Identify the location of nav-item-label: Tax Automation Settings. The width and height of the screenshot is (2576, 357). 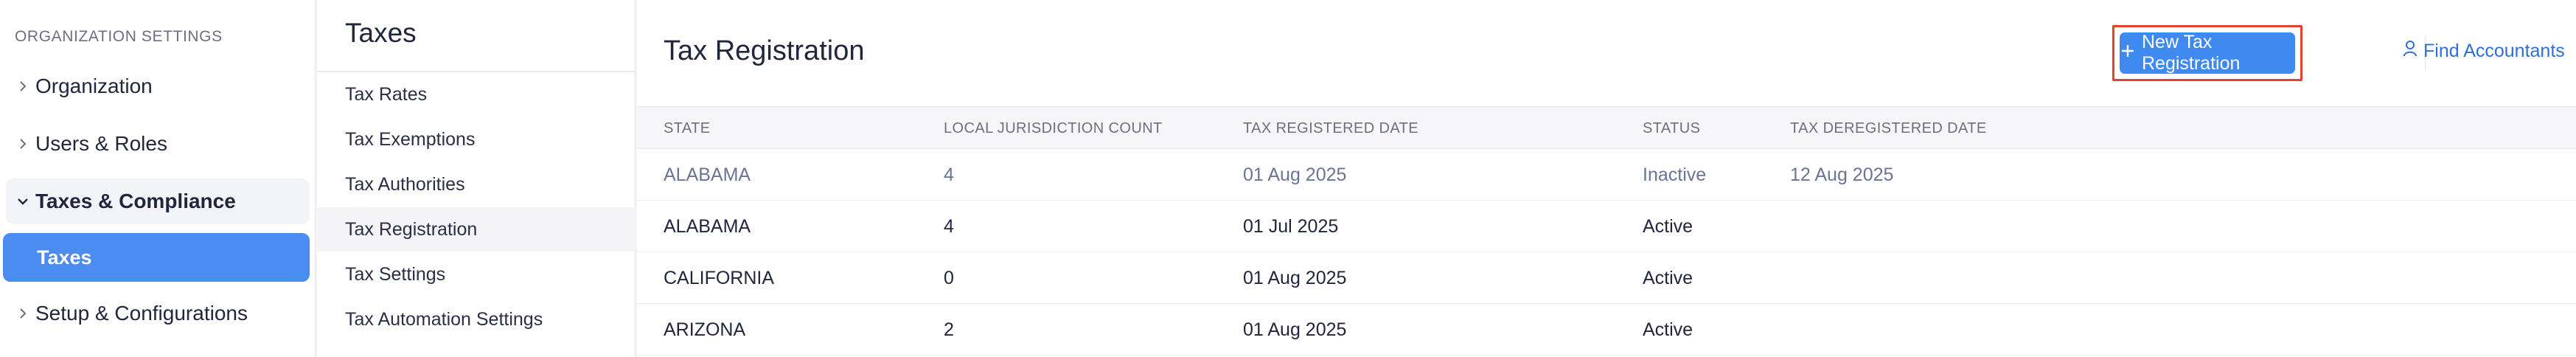
(444, 319).